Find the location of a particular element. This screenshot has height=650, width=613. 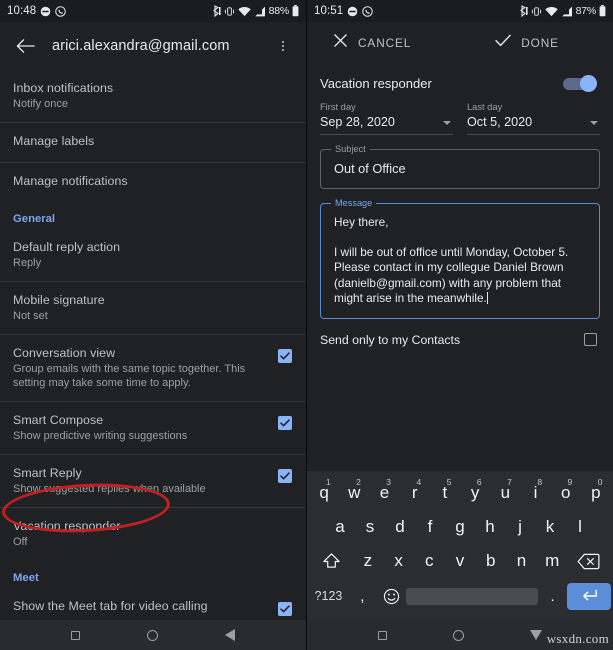

space-key is located at coordinates (472, 596).